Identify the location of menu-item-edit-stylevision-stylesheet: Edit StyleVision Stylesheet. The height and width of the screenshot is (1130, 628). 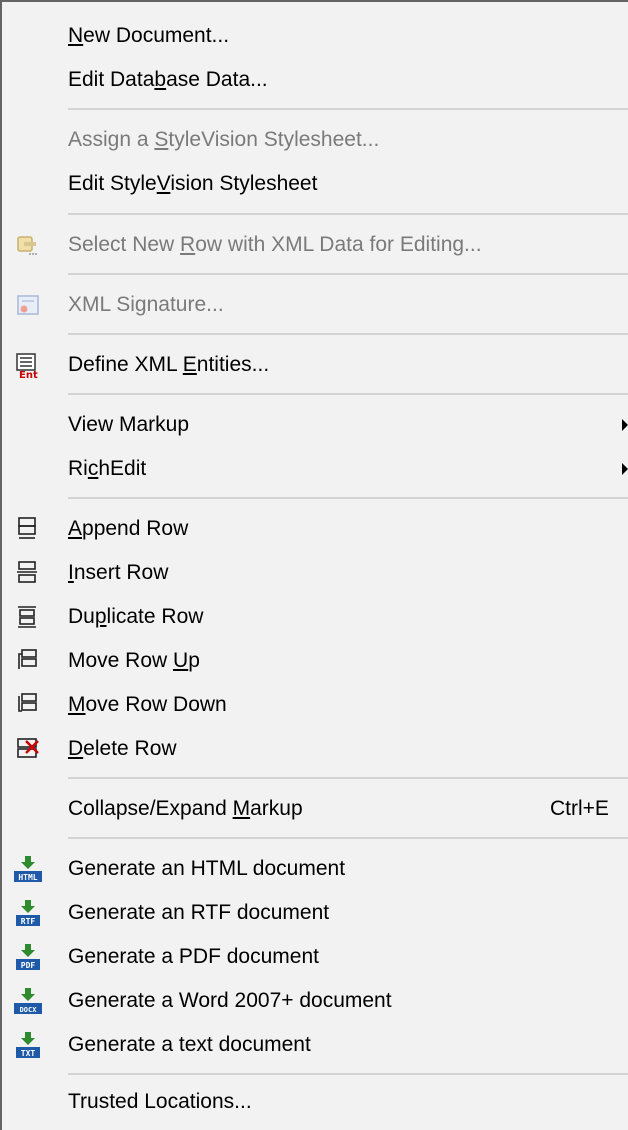
(315, 184).